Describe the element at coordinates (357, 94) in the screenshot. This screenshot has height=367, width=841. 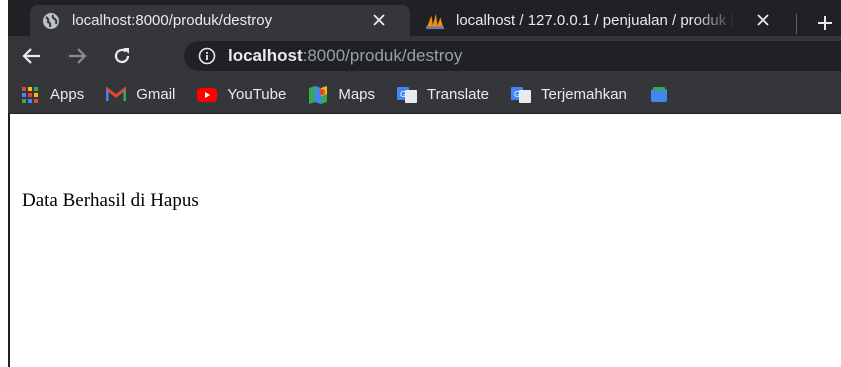
I see `bookmark-label: Maps` at that location.